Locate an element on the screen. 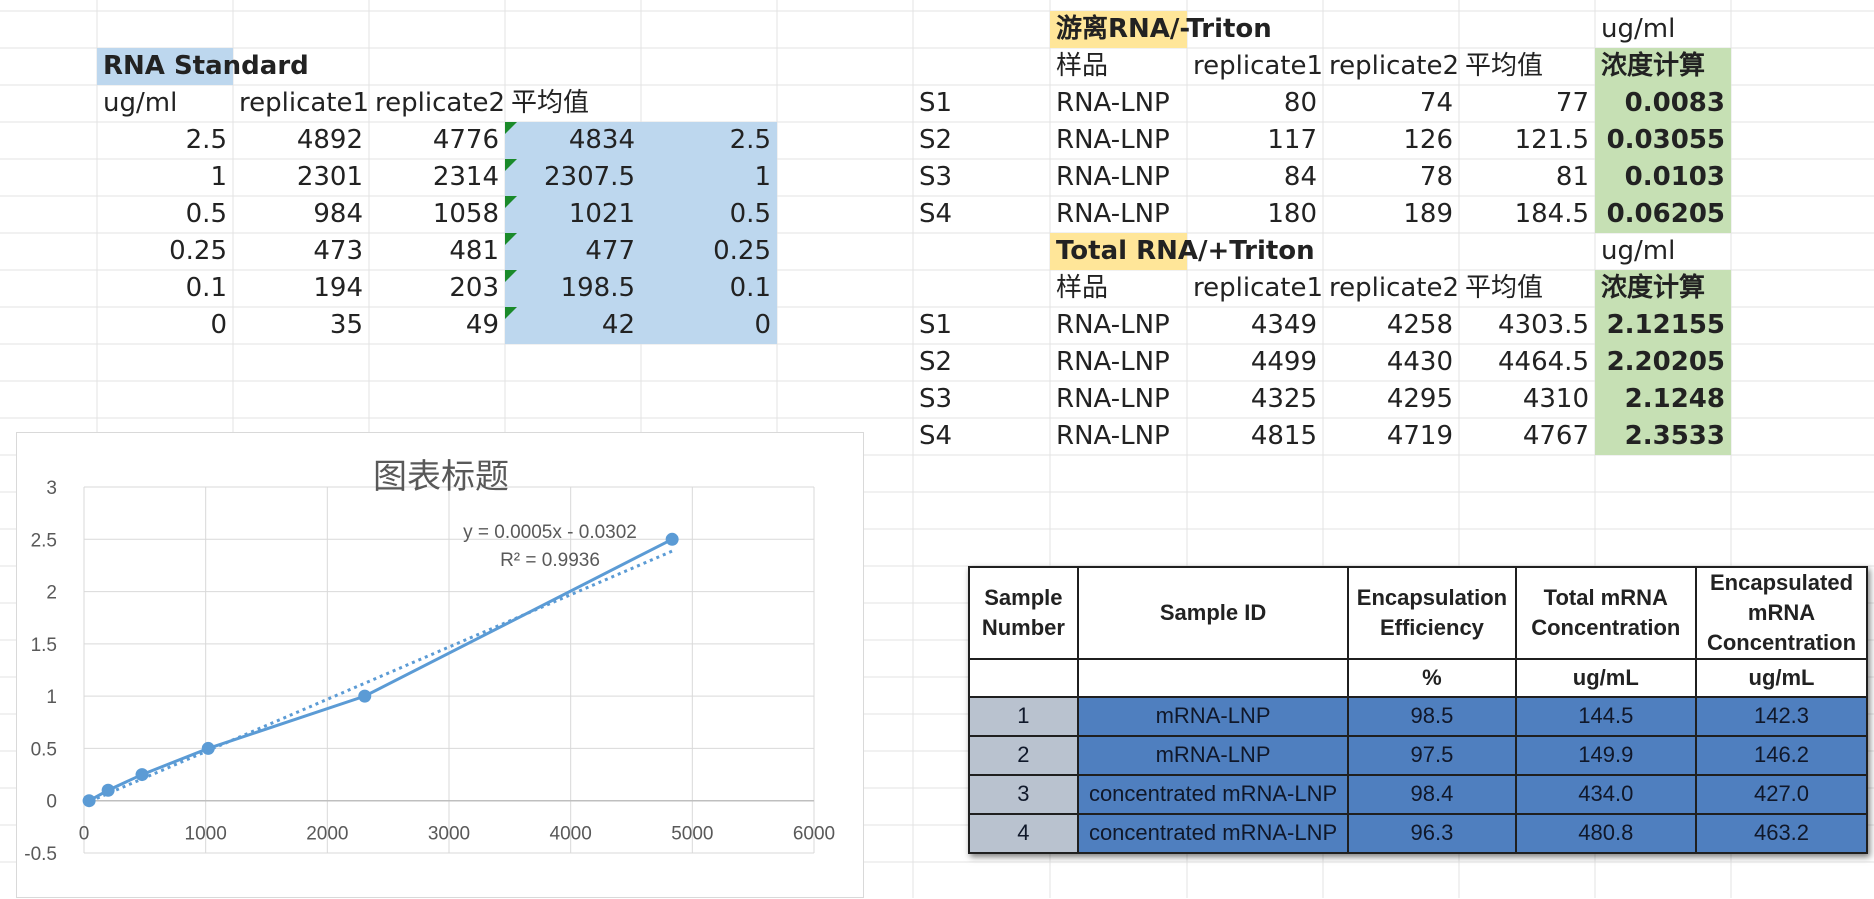 The image size is (1874, 899). free-rna-data-cell: 0.06205 is located at coordinates (1663, 214).